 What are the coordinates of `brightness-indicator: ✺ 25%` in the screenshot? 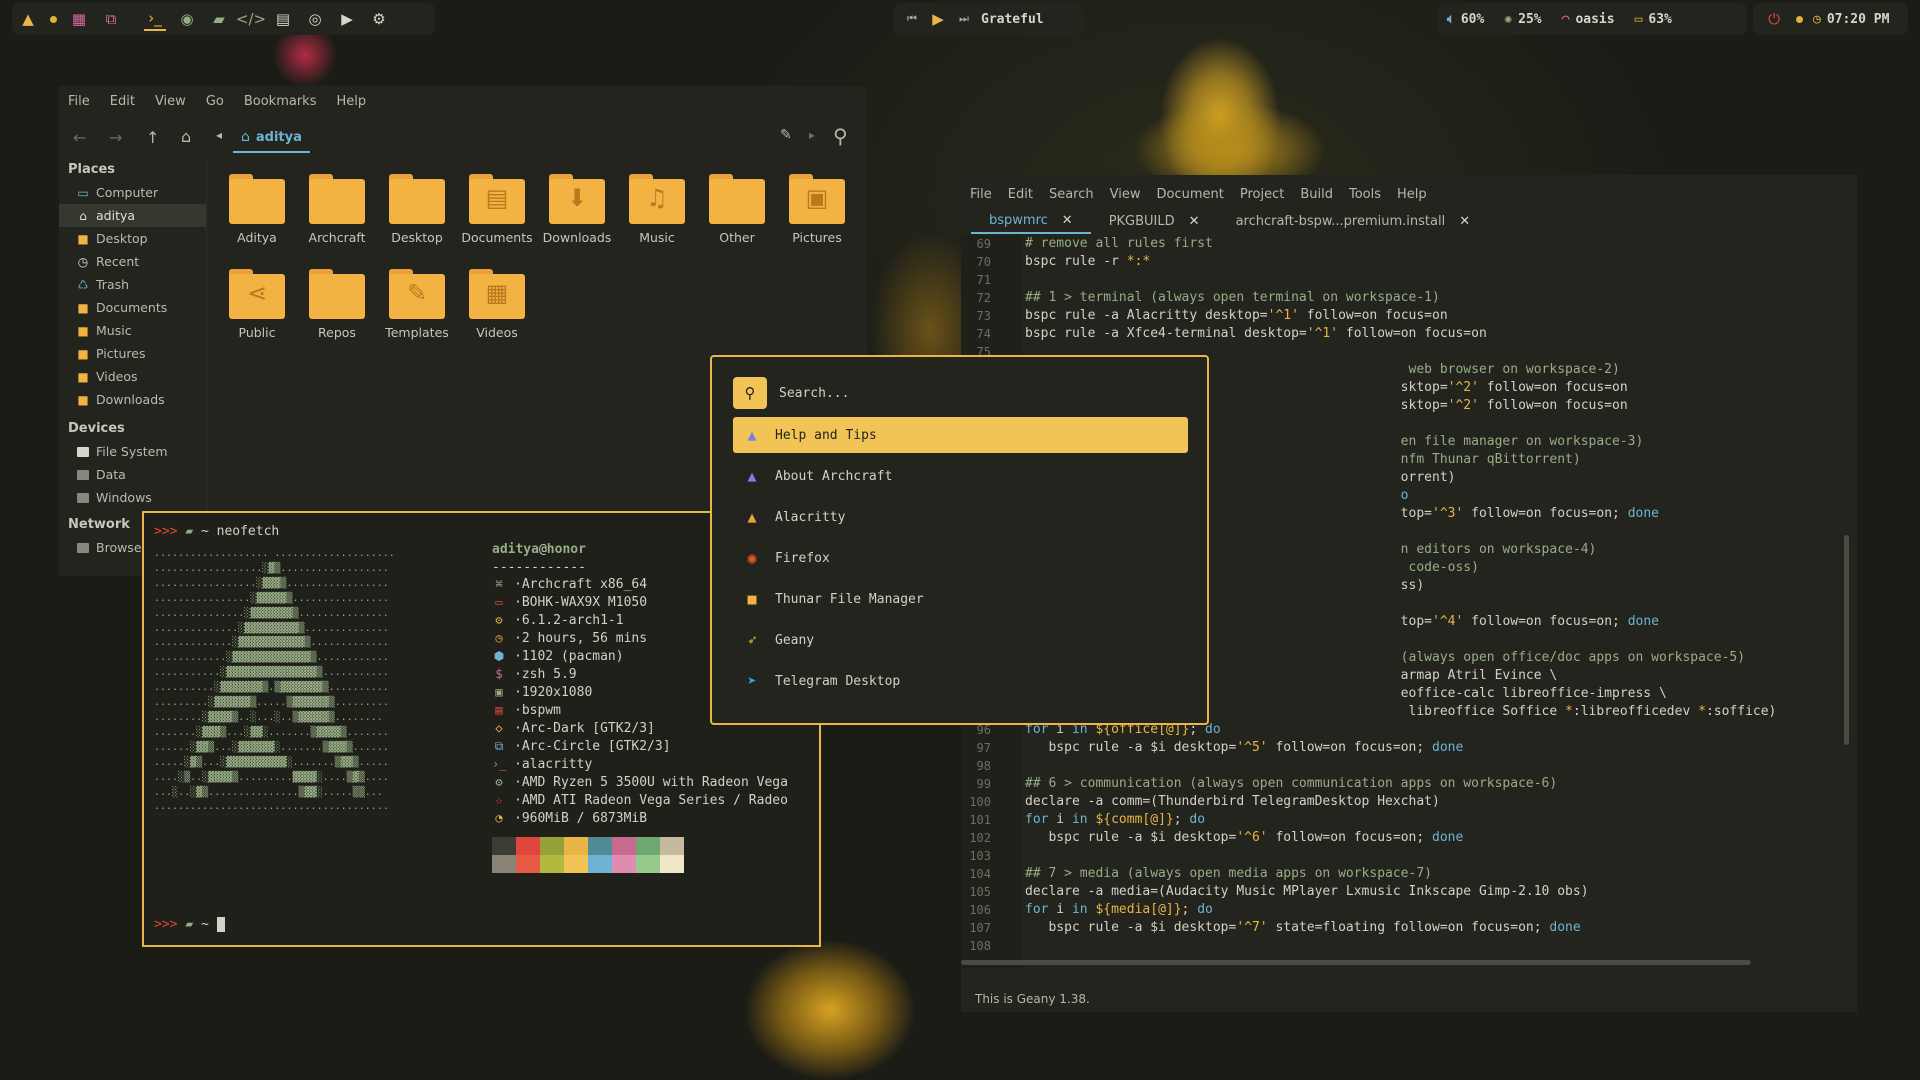 It's located at (1522, 19).